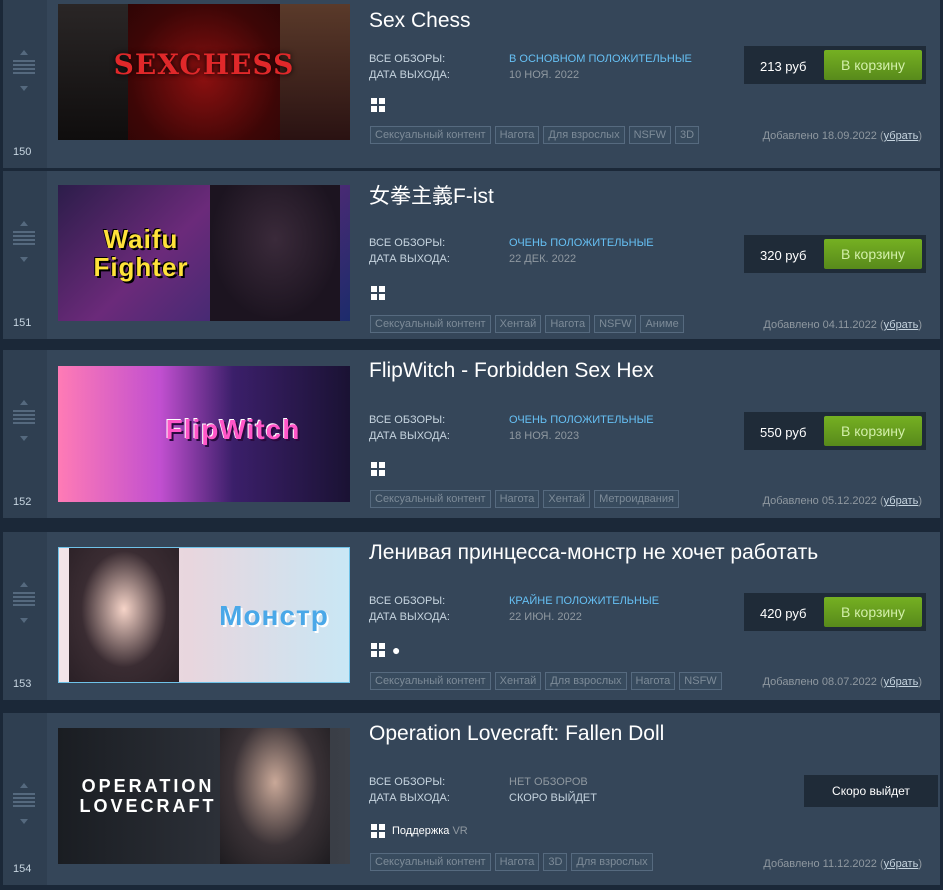 The height and width of the screenshot is (890, 943). Describe the element at coordinates (871, 791) in the screenshot. I see `coming-soon-button: Скоро выйдет` at that location.